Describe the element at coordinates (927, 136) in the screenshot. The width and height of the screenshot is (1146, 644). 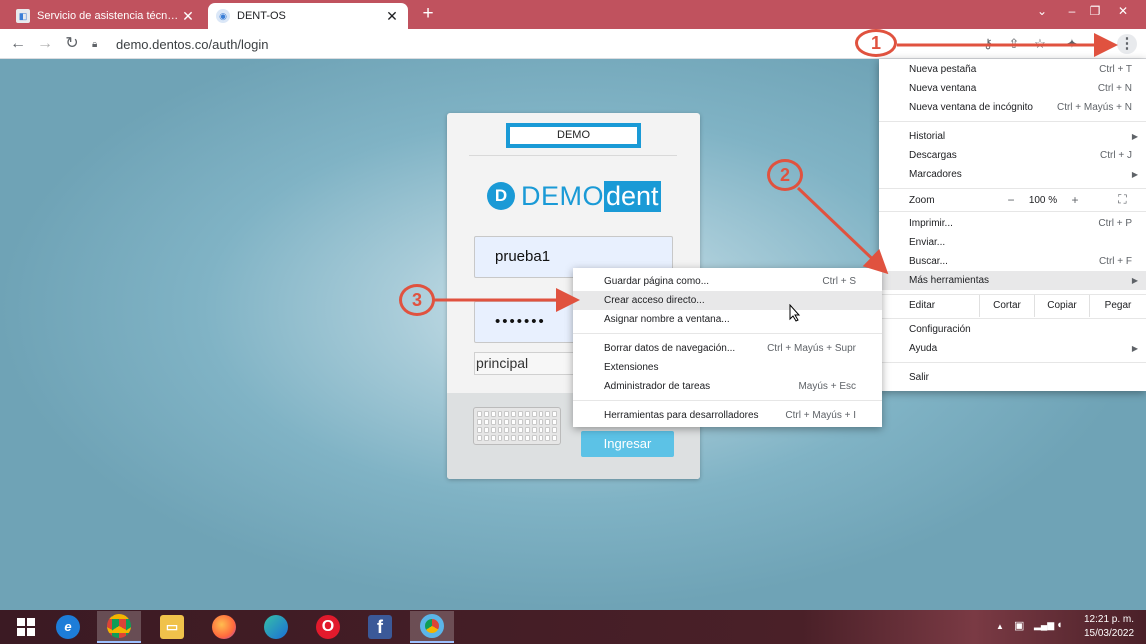
I see `menu-item-label: Historial` at that location.